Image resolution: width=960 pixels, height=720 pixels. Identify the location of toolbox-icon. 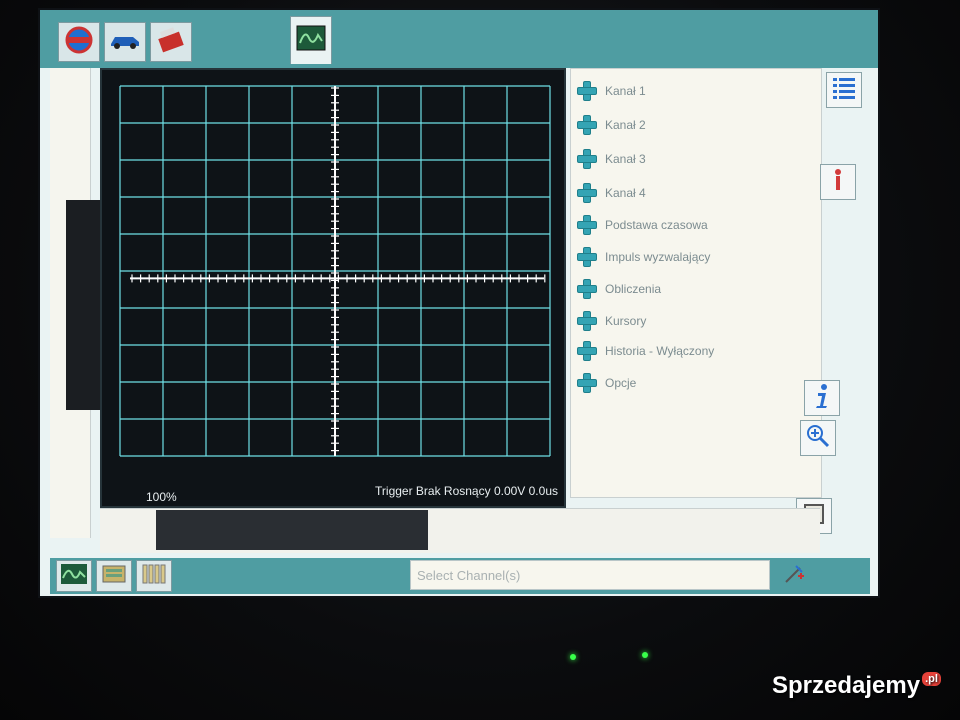
(171, 42).